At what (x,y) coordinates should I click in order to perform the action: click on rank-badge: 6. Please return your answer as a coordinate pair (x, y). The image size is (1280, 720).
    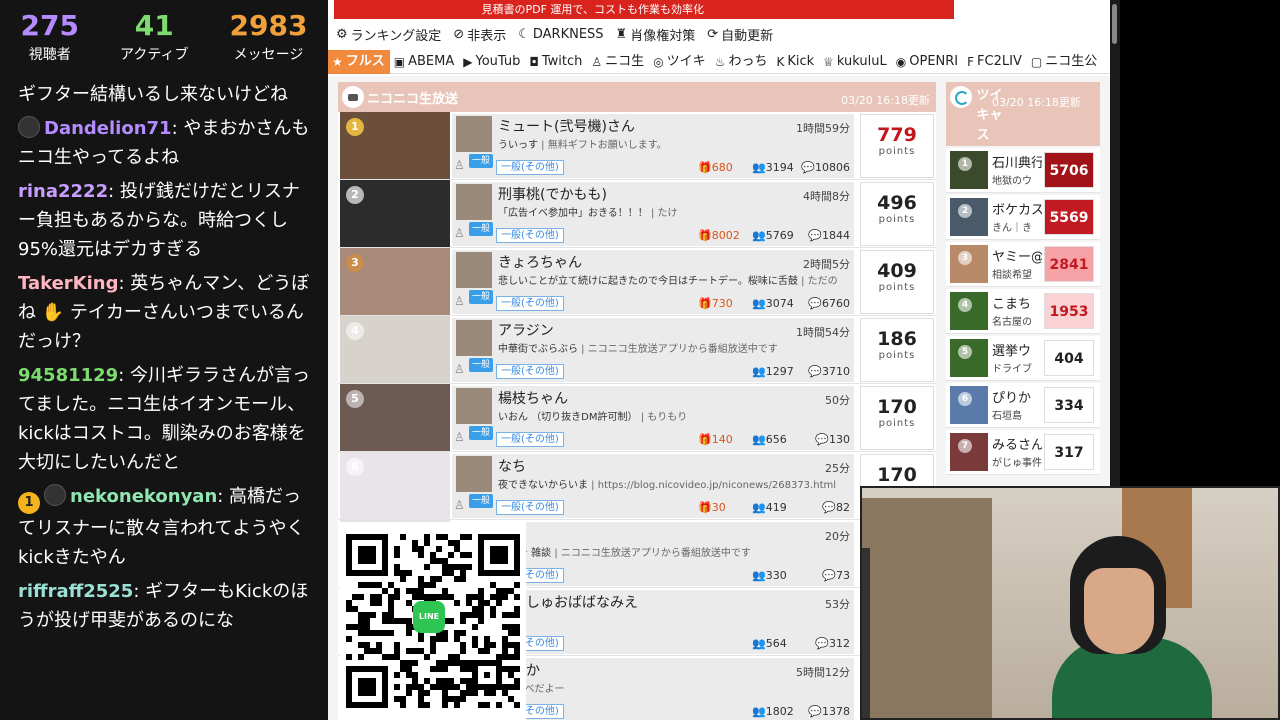
    Looking at the image, I should click on (965, 399).